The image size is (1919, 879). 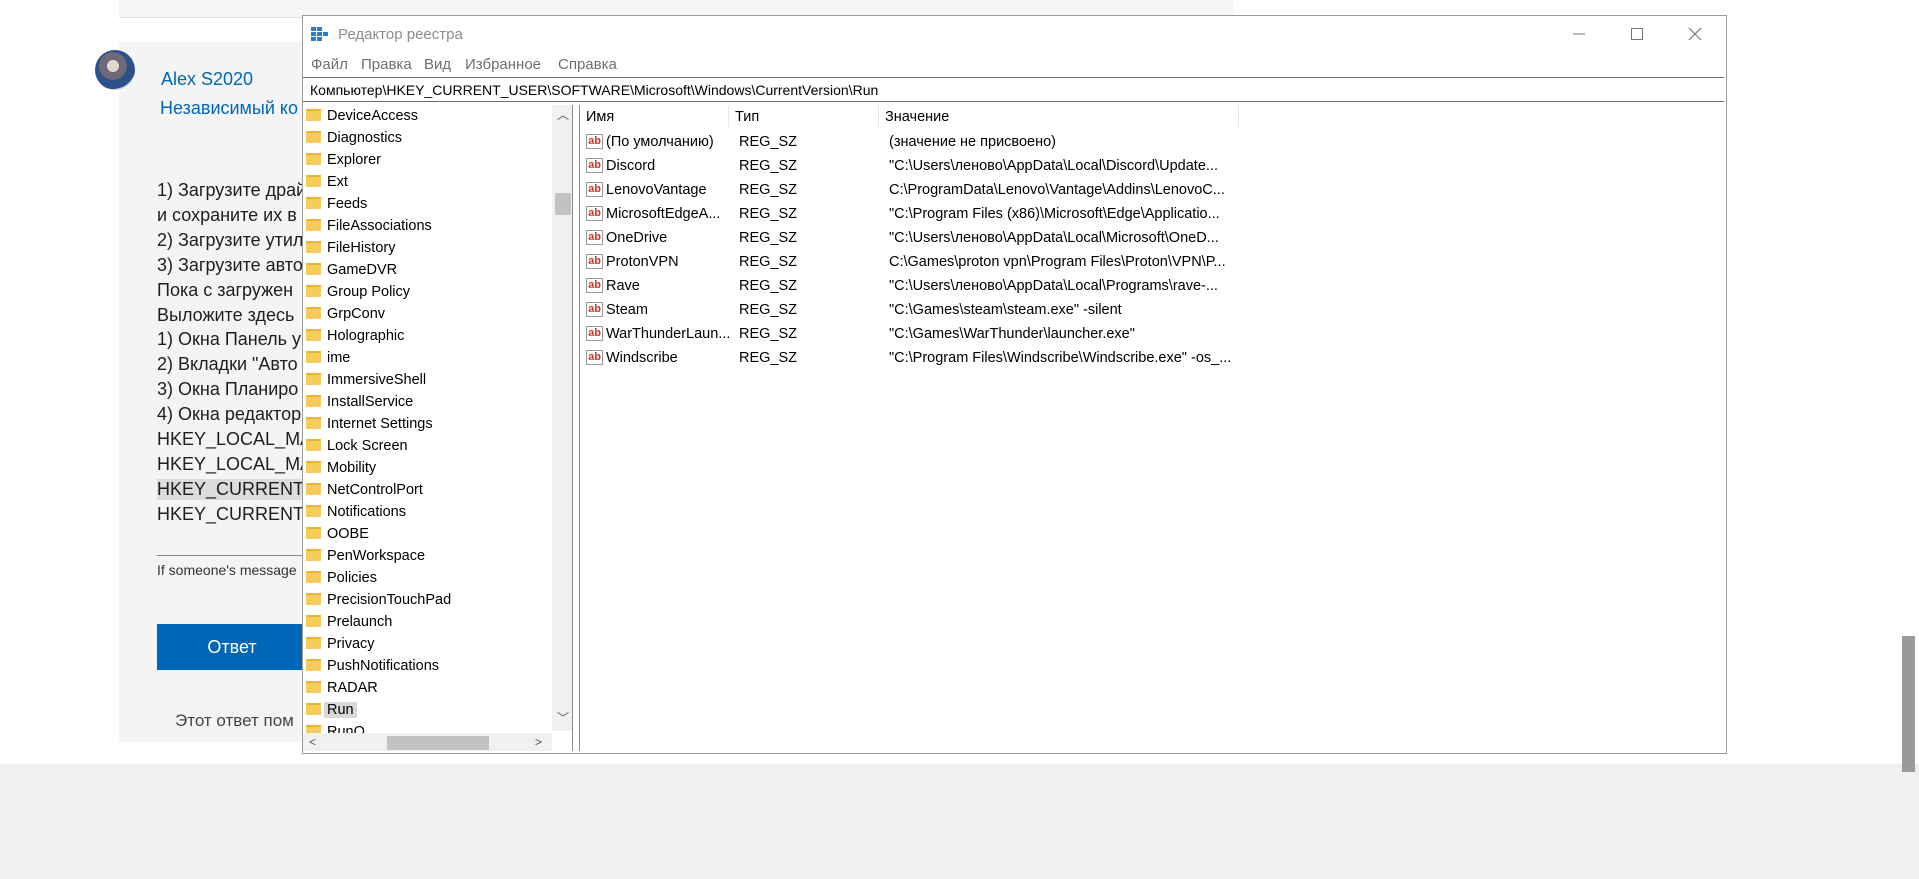 I want to click on column-header-name: Имя, so click(x=654, y=116).